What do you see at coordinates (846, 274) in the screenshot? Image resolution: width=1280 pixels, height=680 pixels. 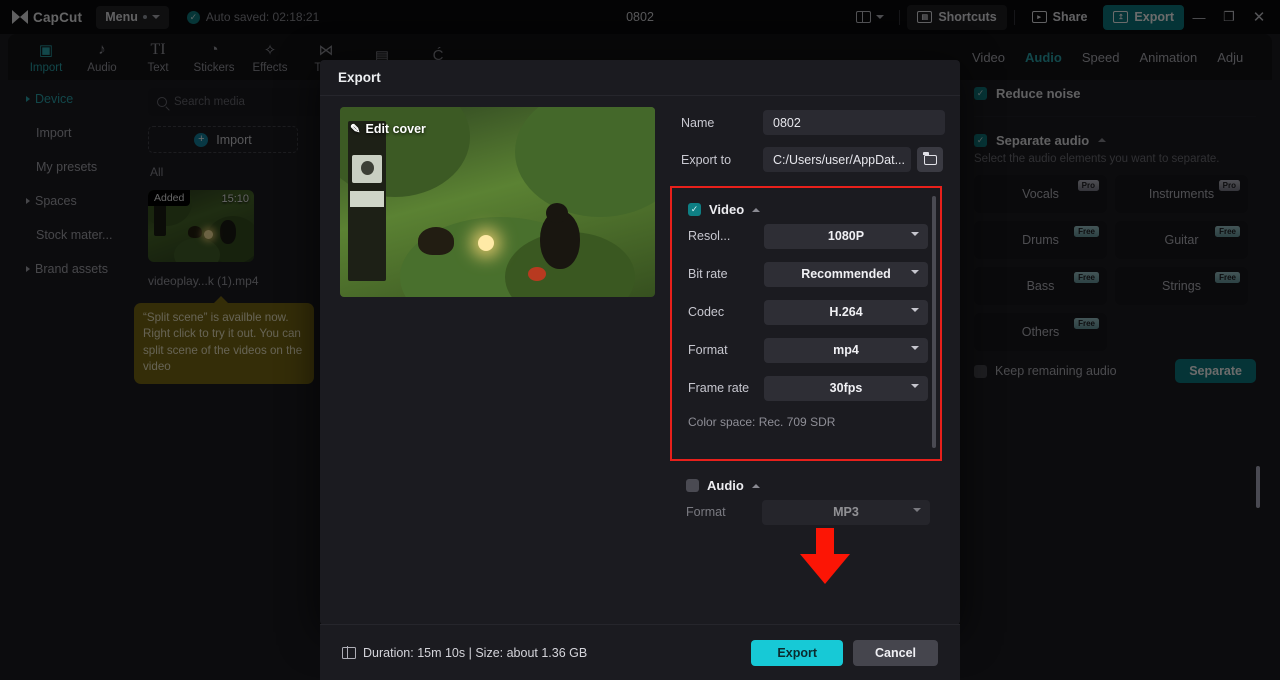 I see `bitrate-select: Recommended` at bounding box center [846, 274].